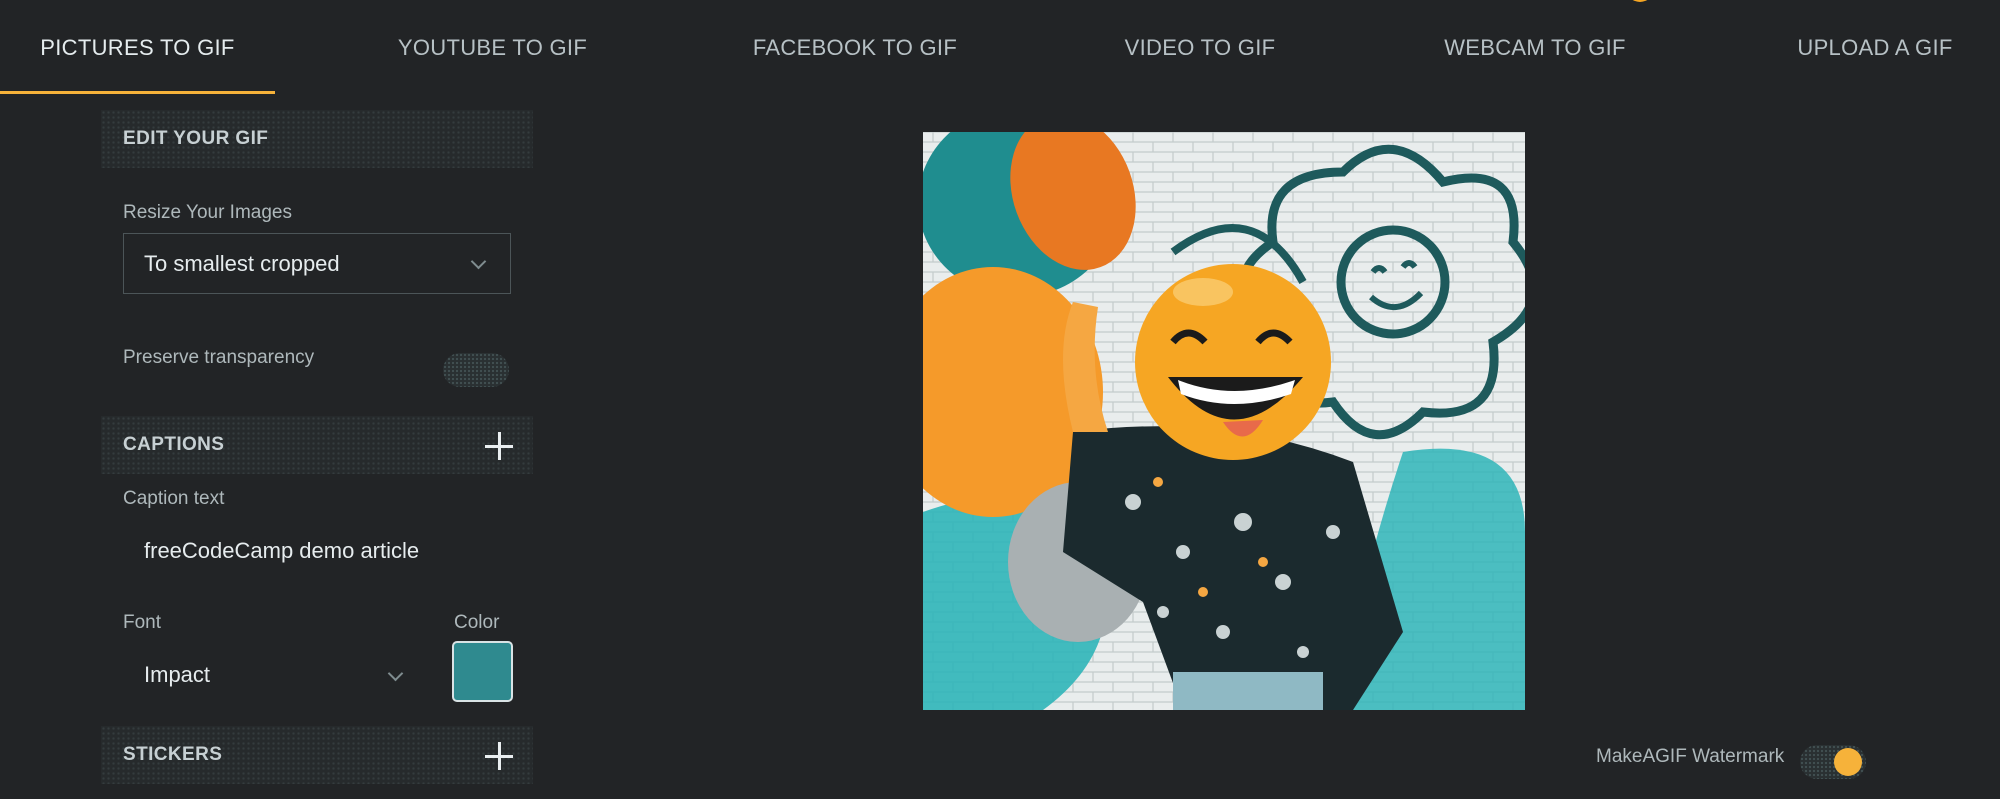 The height and width of the screenshot is (799, 2000). Describe the element at coordinates (1690, 756) in the screenshot. I see `watermark-label: MakeAGIF Watermark` at that location.